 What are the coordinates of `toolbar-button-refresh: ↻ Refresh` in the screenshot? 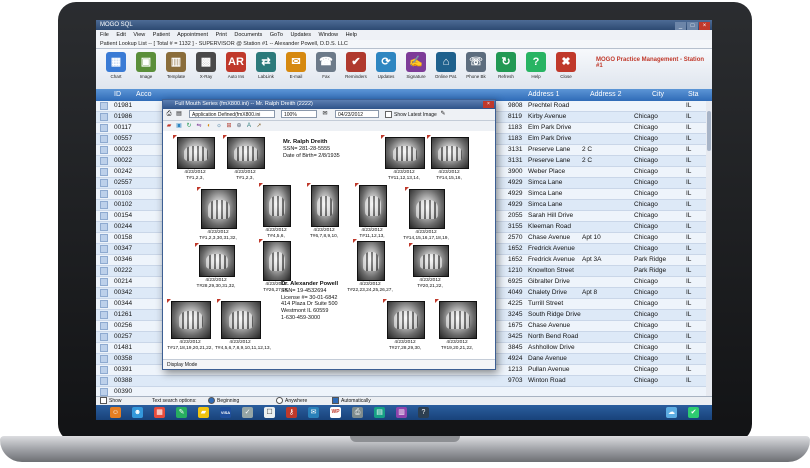 It's located at (506, 65).